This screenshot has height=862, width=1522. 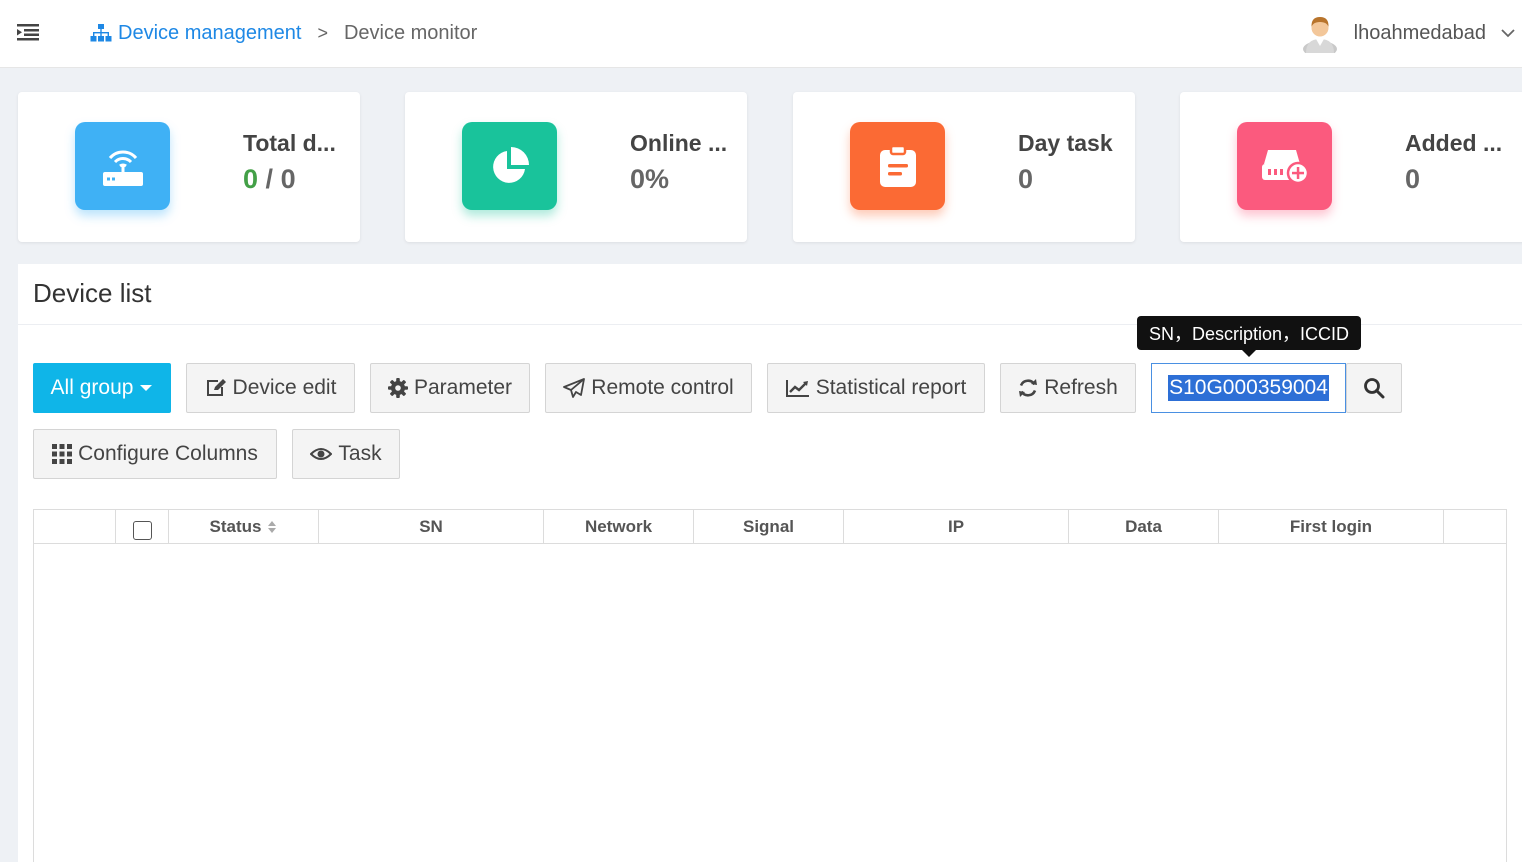 What do you see at coordinates (62, 454) in the screenshot?
I see `grid-icon` at bounding box center [62, 454].